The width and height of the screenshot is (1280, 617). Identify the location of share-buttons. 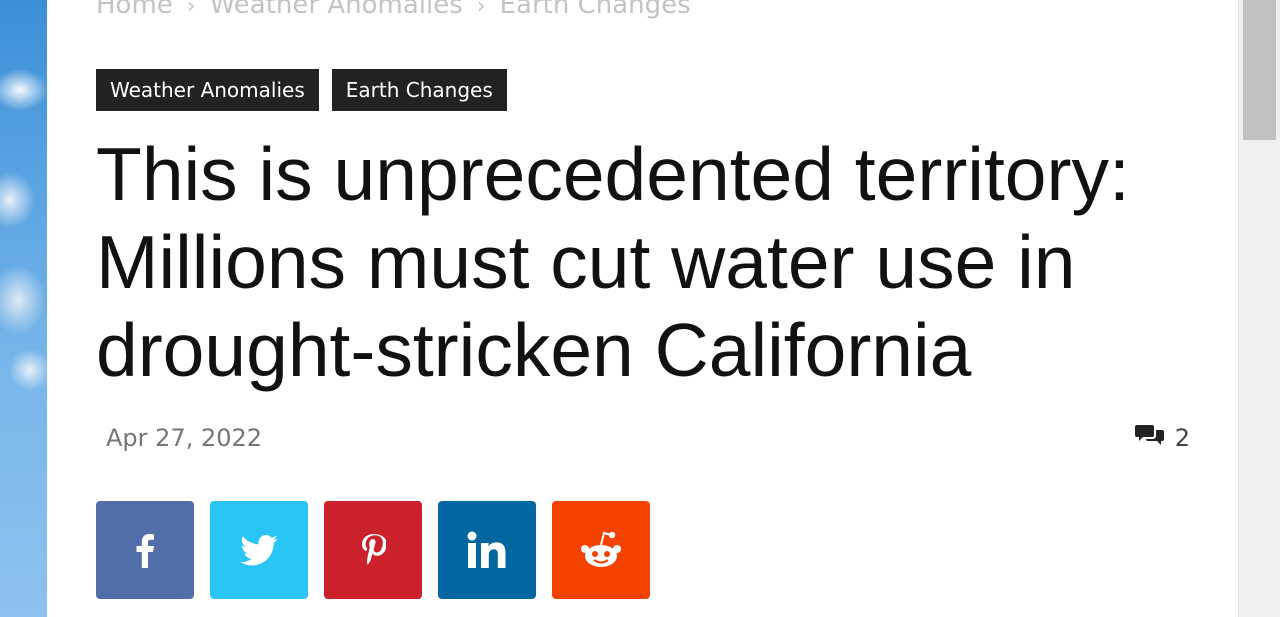
(373, 550).